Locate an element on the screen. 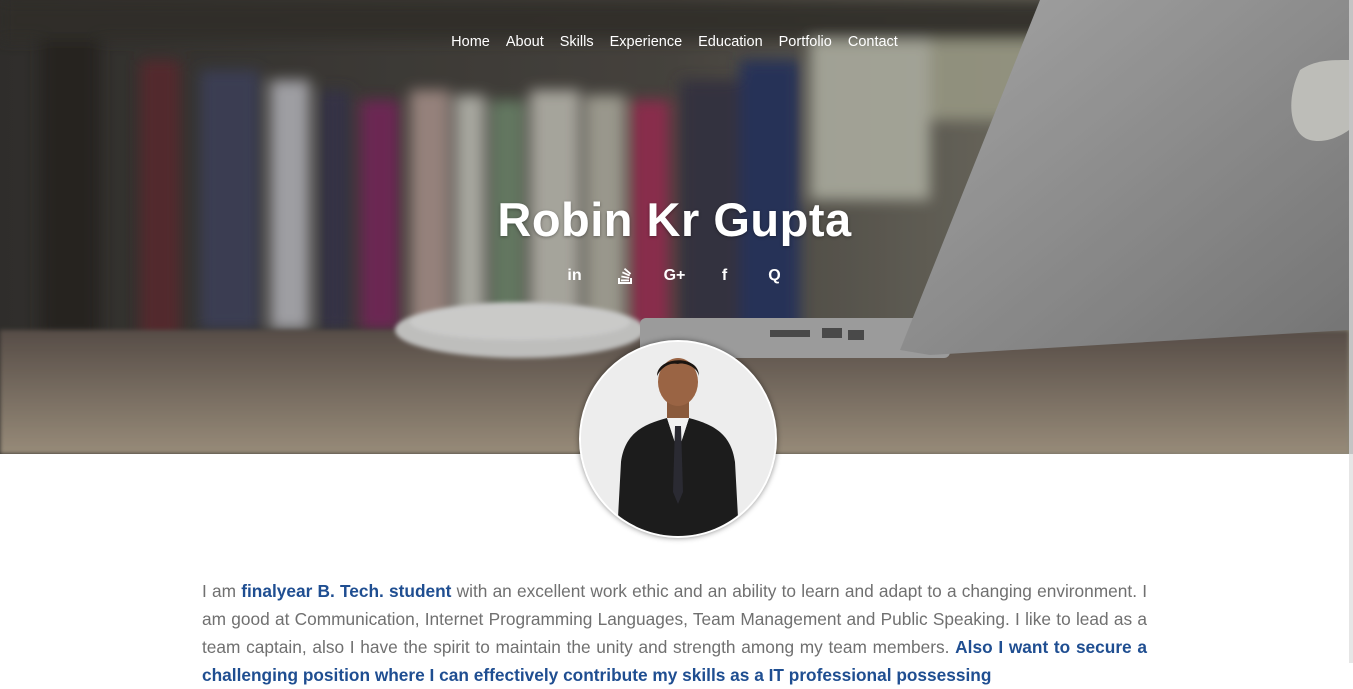 This screenshot has width=1353, height=689. google-plus-icon: G+ is located at coordinates (675, 276).